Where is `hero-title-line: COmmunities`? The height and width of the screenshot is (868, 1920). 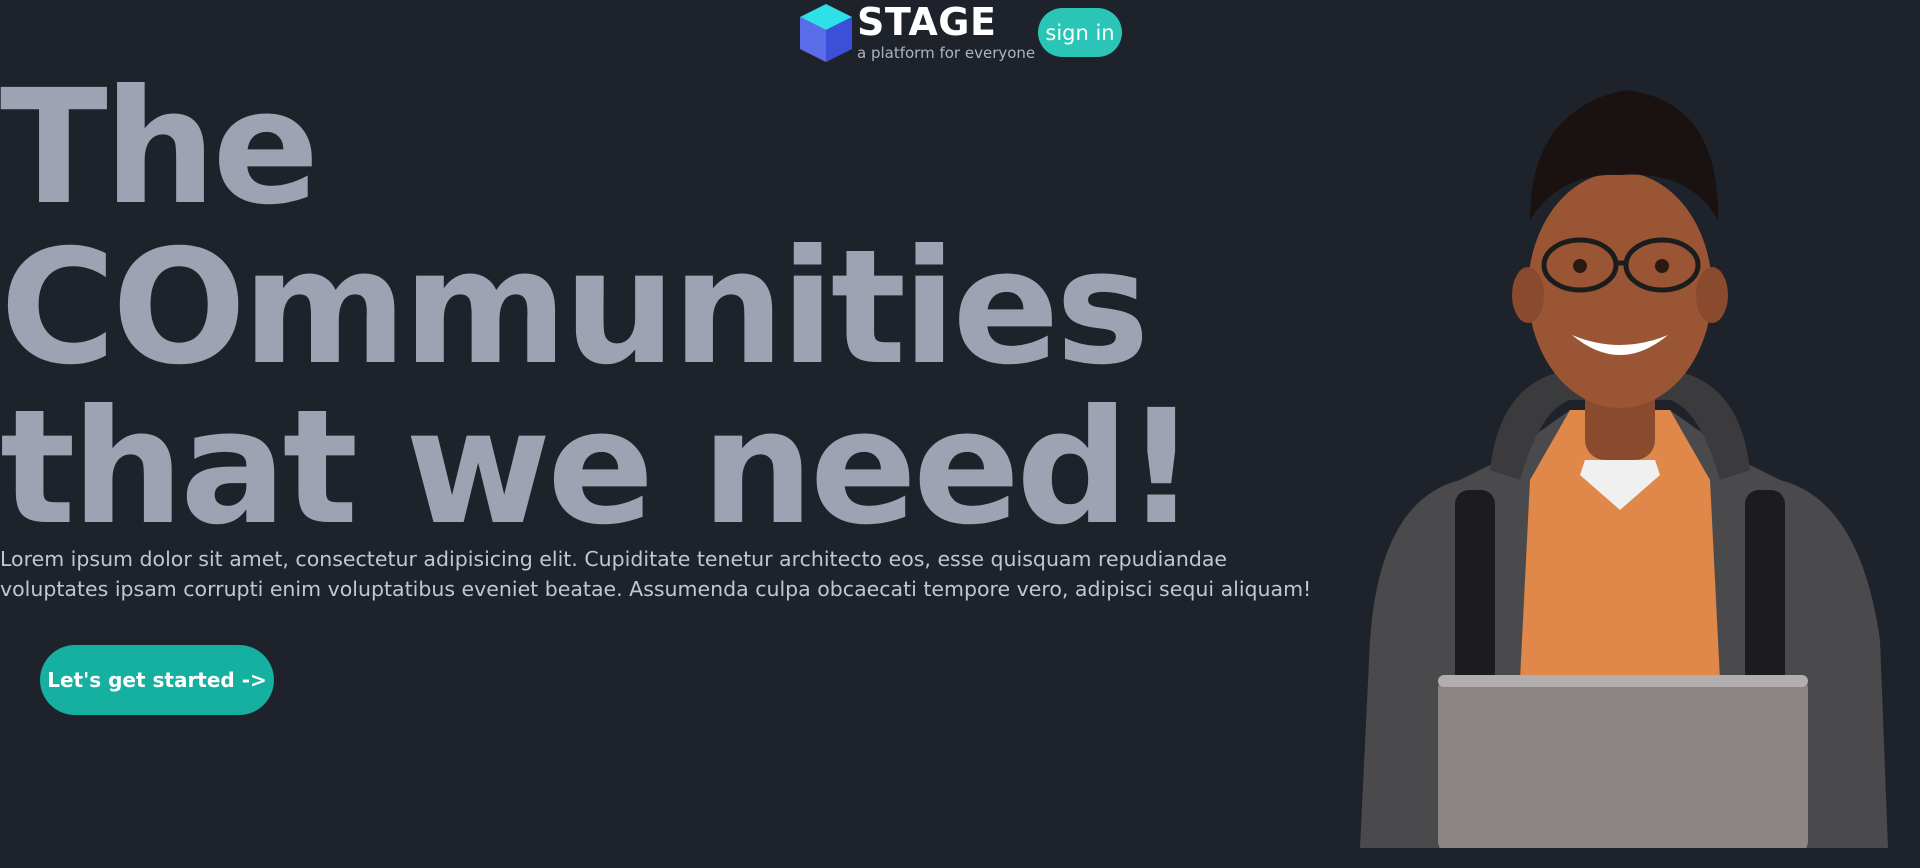 hero-title-line: COmmunities is located at coordinates (575, 308).